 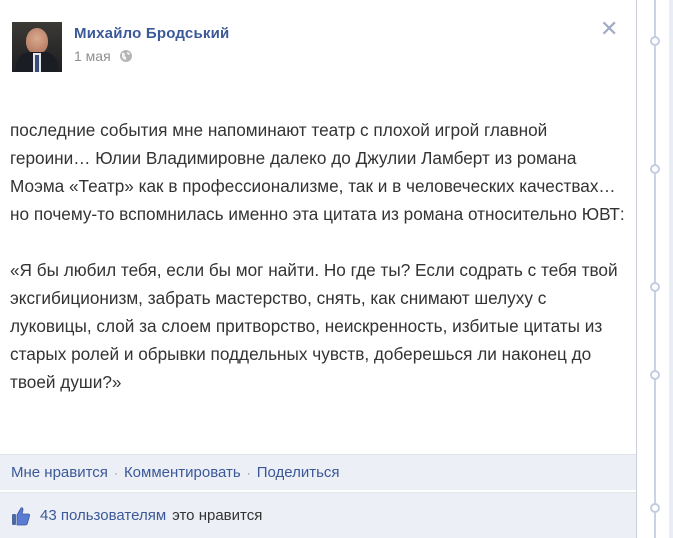 What do you see at coordinates (103, 515) in the screenshot?
I see `likes-count-link: 43 пользователям` at bounding box center [103, 515].